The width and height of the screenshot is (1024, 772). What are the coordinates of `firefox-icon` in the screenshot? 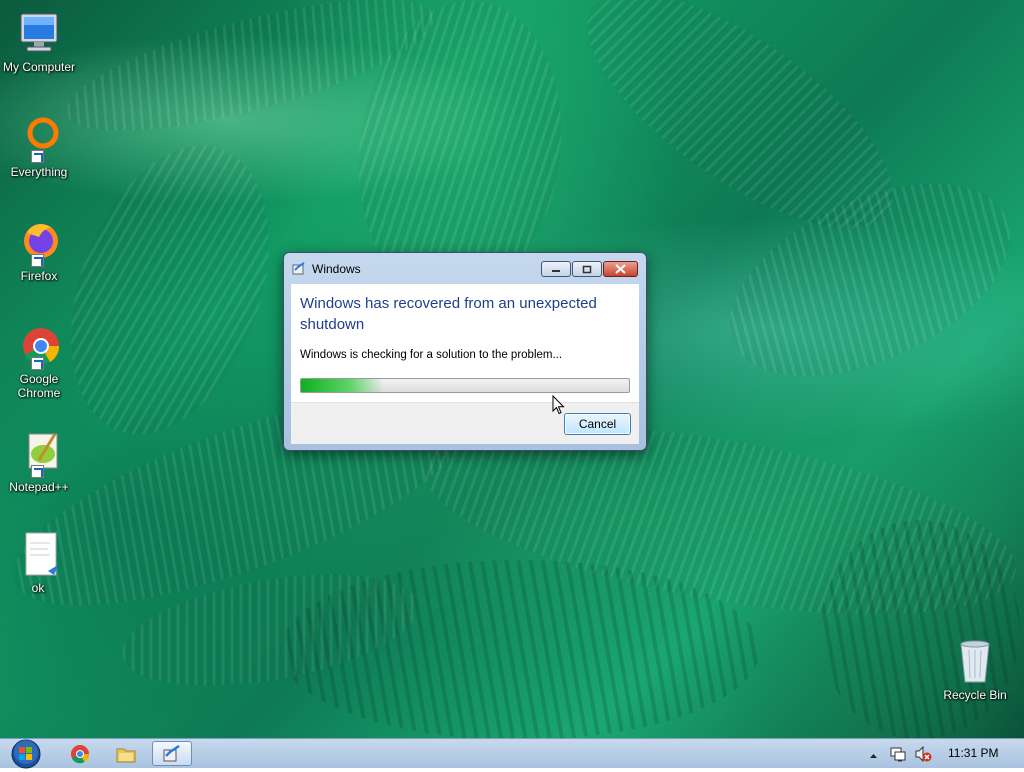 It's located at (39, 243).